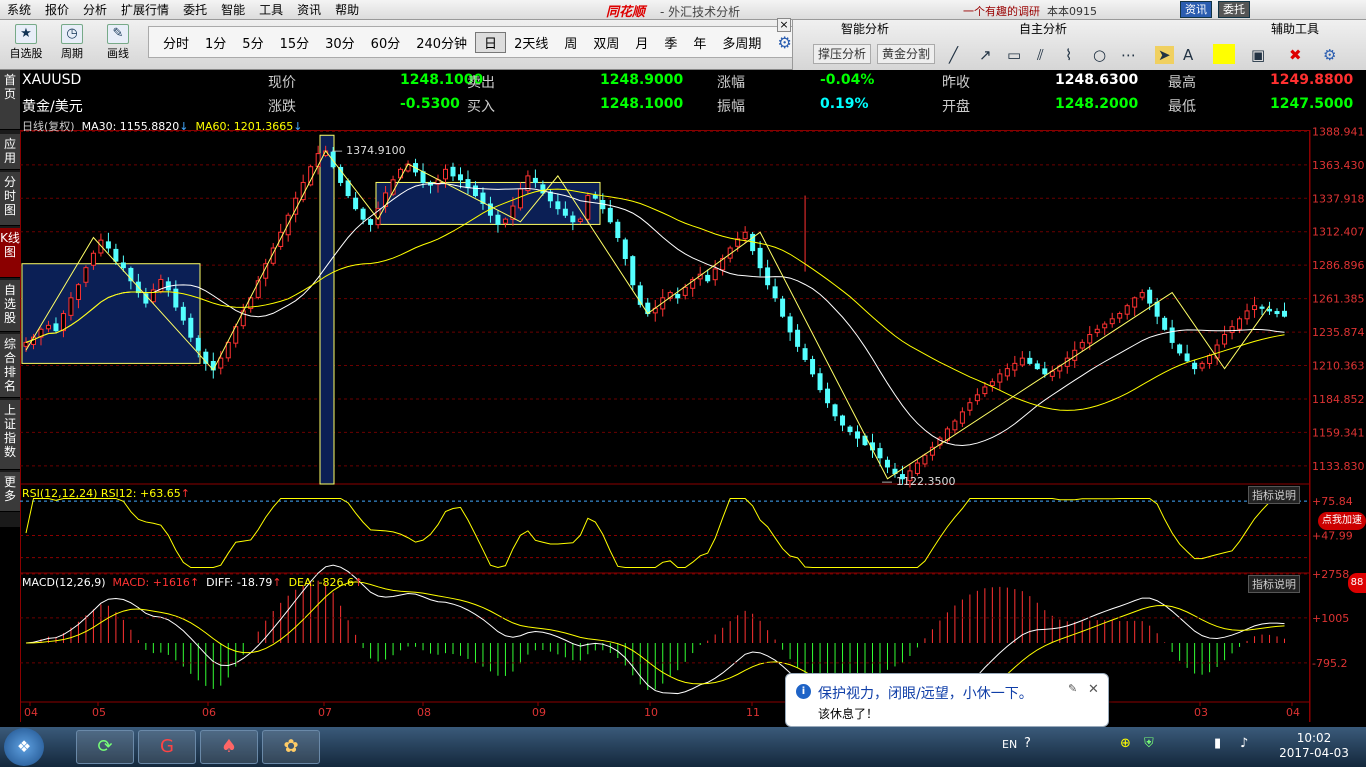 This screenshot has height=767, width=1366. Describe the element at coordinates (10, 100) in the screenshot. I see `sidebar-tab-0: 首页` at that location.